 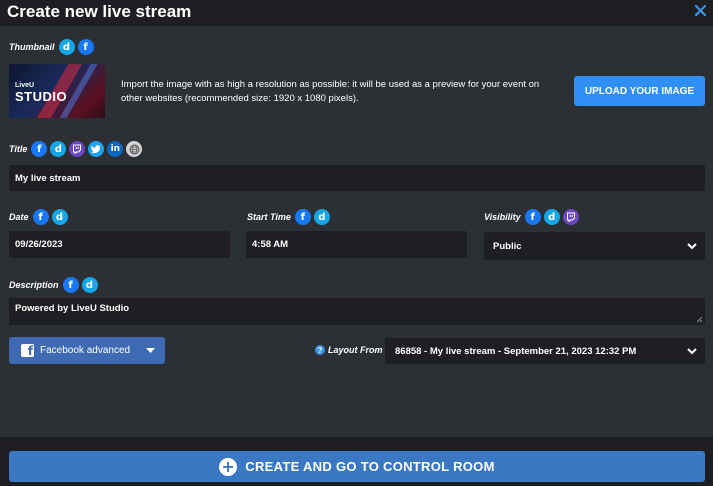 What do you see at coordinates (99, 11) in the screenshot?
I see `window-title: Create new live stream` at bounding box center [99, 11].